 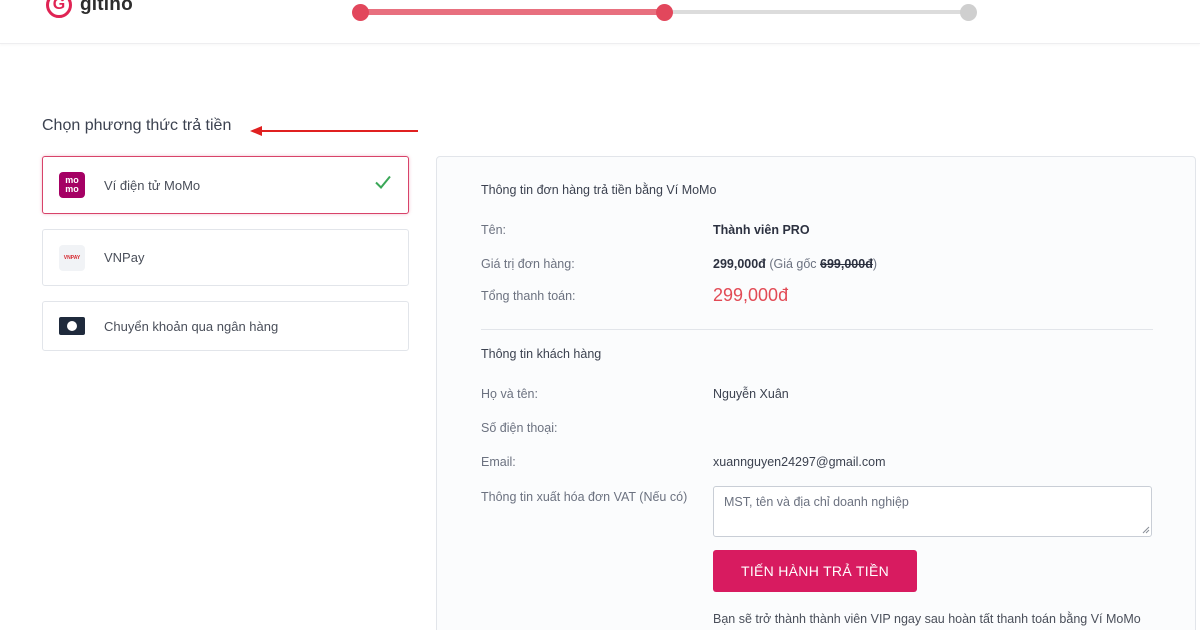 I want to click on payment-method-bank-transfer: Chuyển khoản qua ngân hàng, so click(x=225, y=326).